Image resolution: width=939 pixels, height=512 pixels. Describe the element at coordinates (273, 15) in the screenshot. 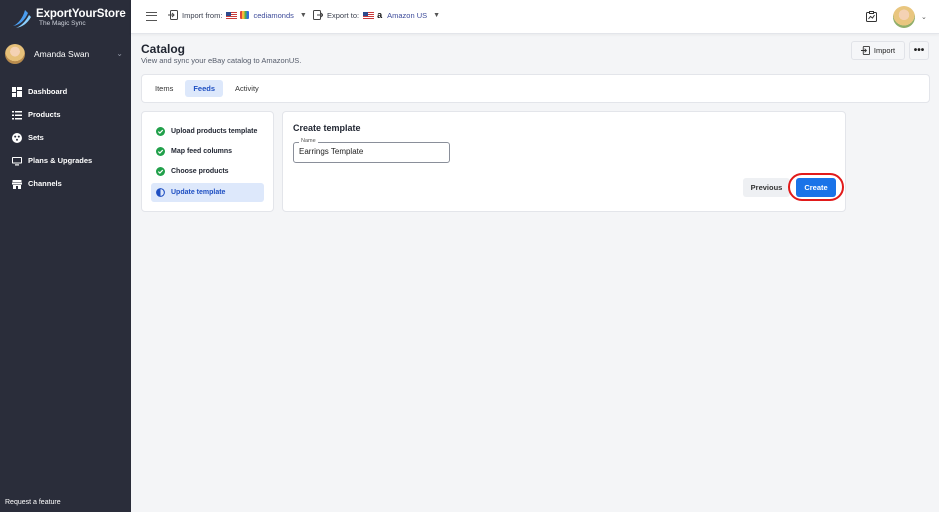

I see `import-store-name: cediamonds` at that location.